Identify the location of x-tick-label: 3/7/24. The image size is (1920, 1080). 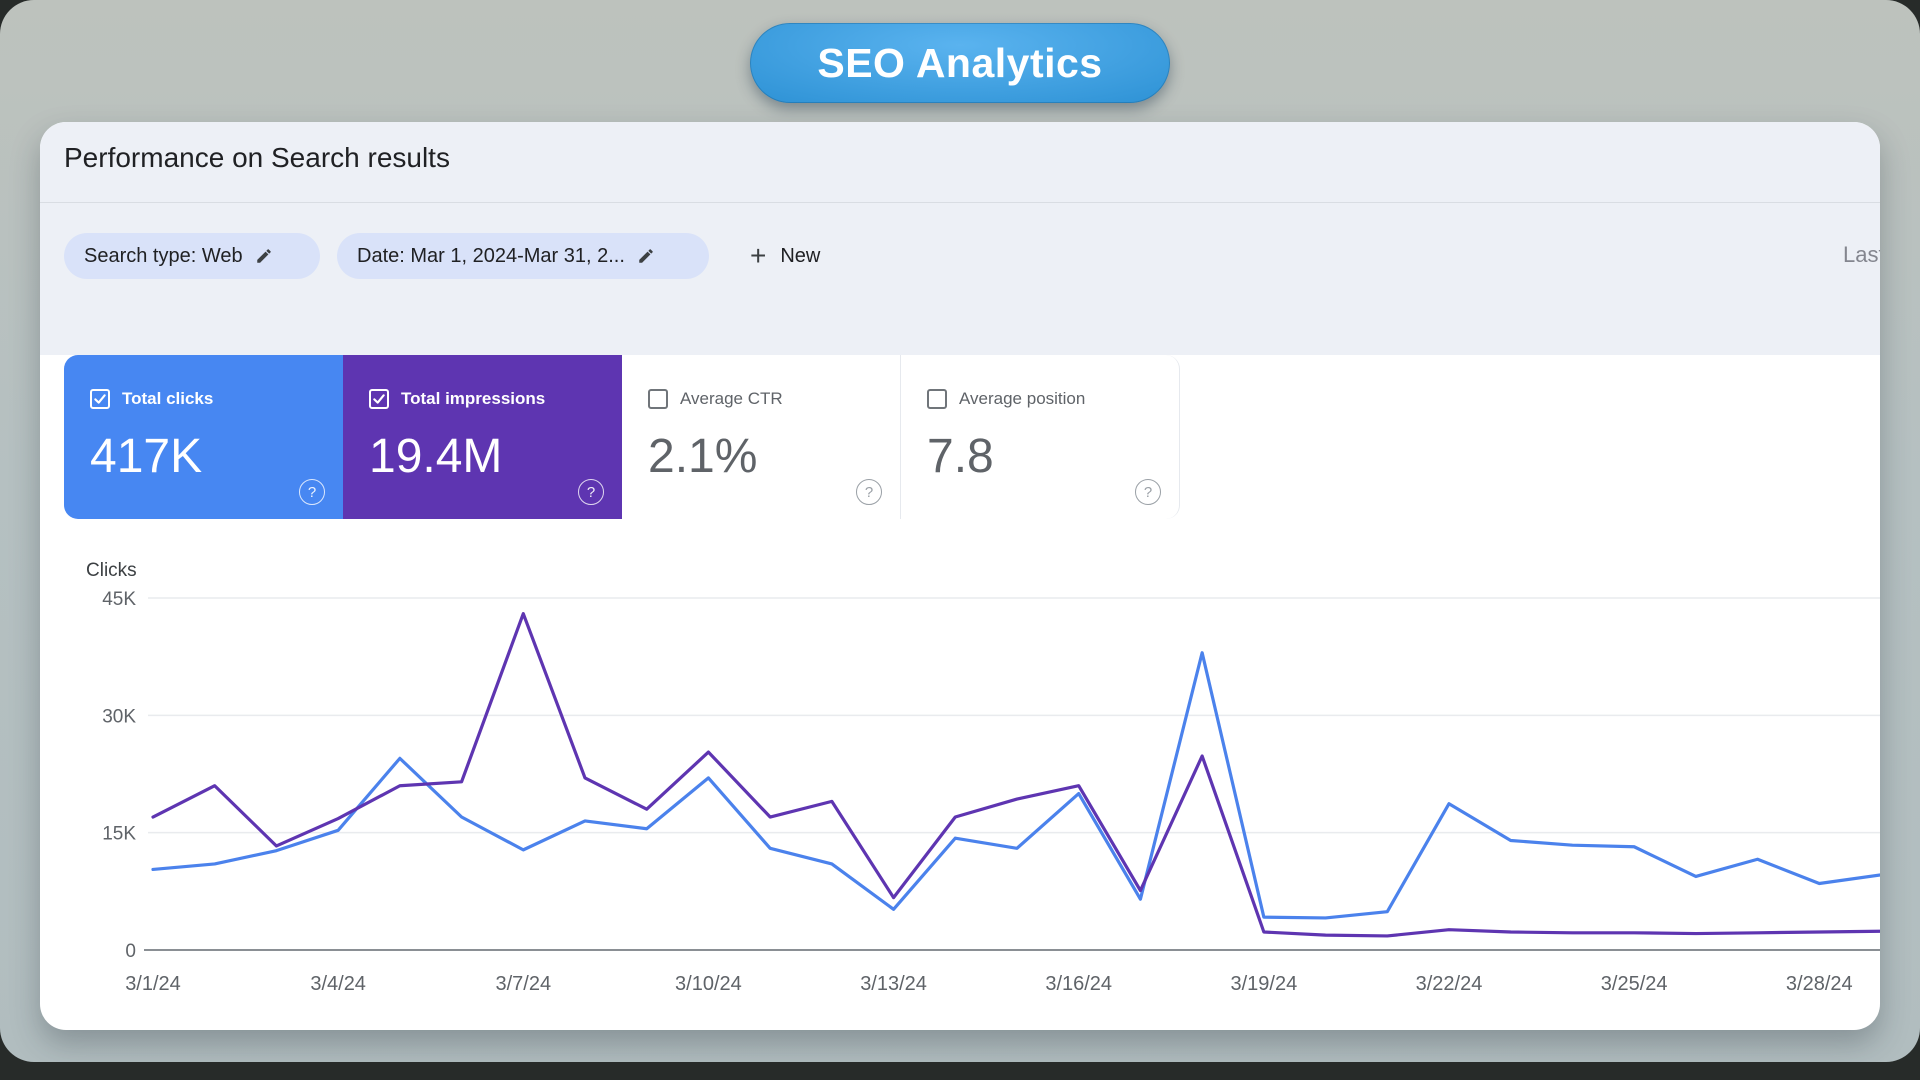
(523, 984).